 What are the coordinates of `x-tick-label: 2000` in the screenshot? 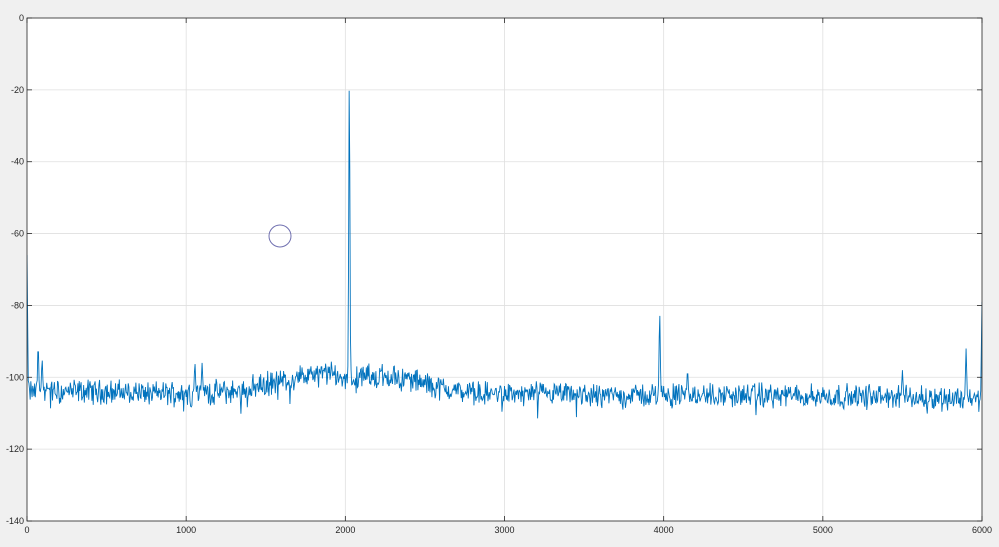 It's located at (345, 530).